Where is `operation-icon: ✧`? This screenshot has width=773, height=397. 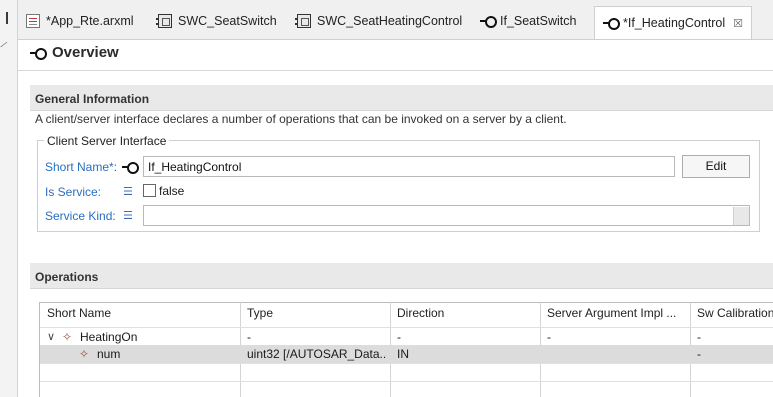
operation-icon: ✧ is located at coordinates (67, 337).